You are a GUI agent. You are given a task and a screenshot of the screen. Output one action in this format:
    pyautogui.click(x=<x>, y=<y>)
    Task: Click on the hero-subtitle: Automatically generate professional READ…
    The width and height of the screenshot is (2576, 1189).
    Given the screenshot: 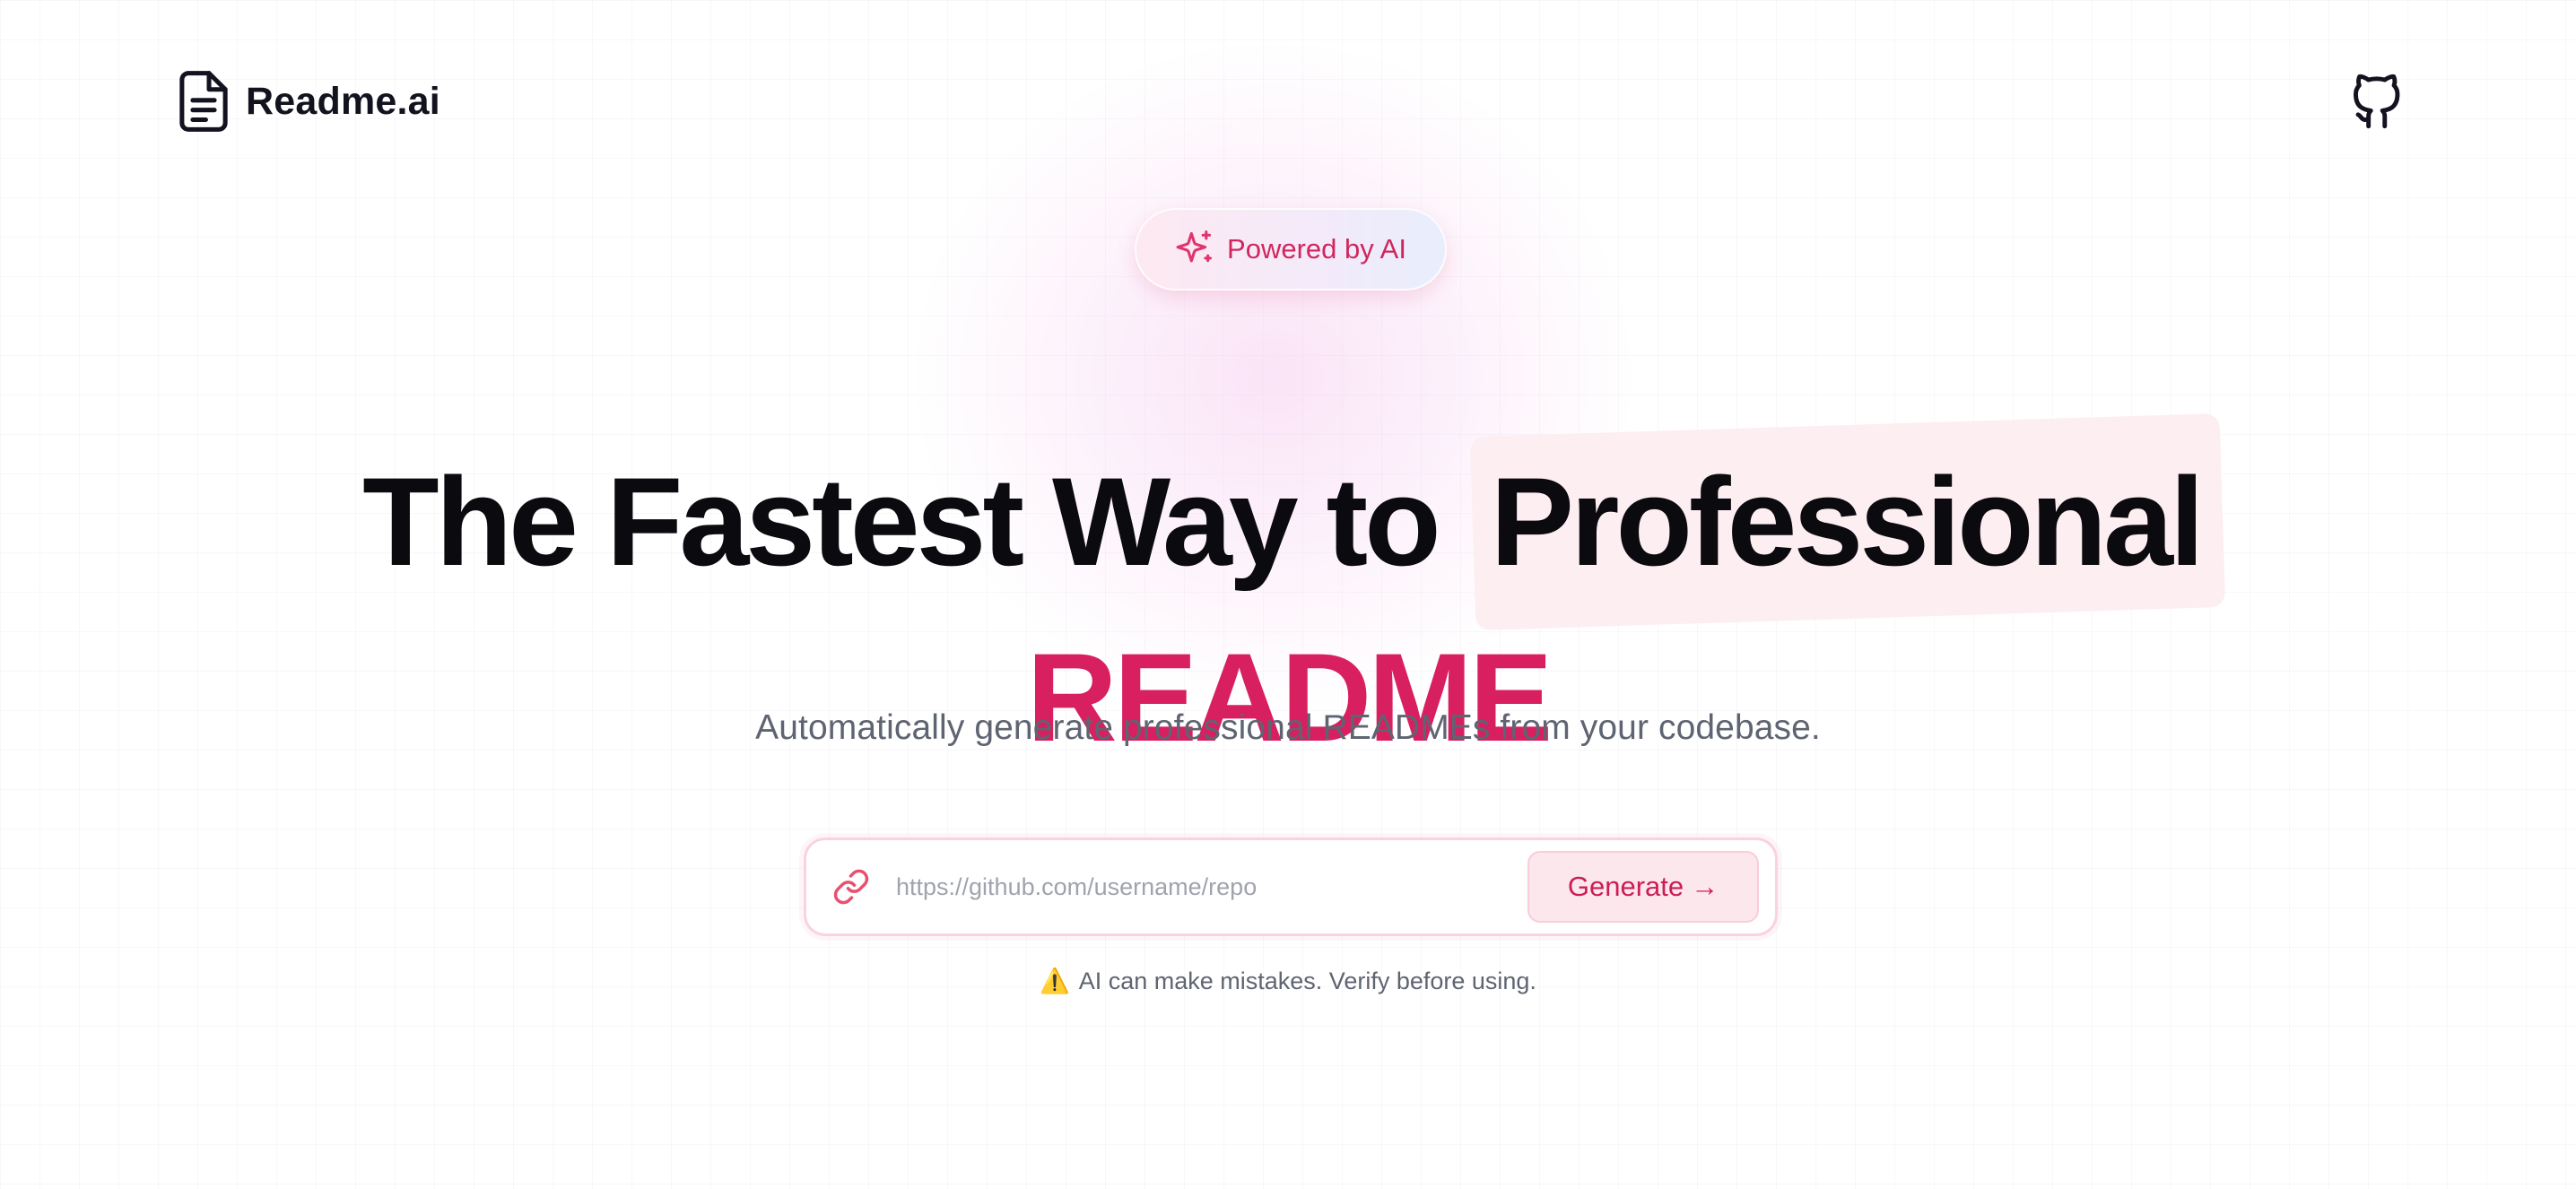 What is the action you would take?
    pyautogui.click(x=1288, y=727)
    